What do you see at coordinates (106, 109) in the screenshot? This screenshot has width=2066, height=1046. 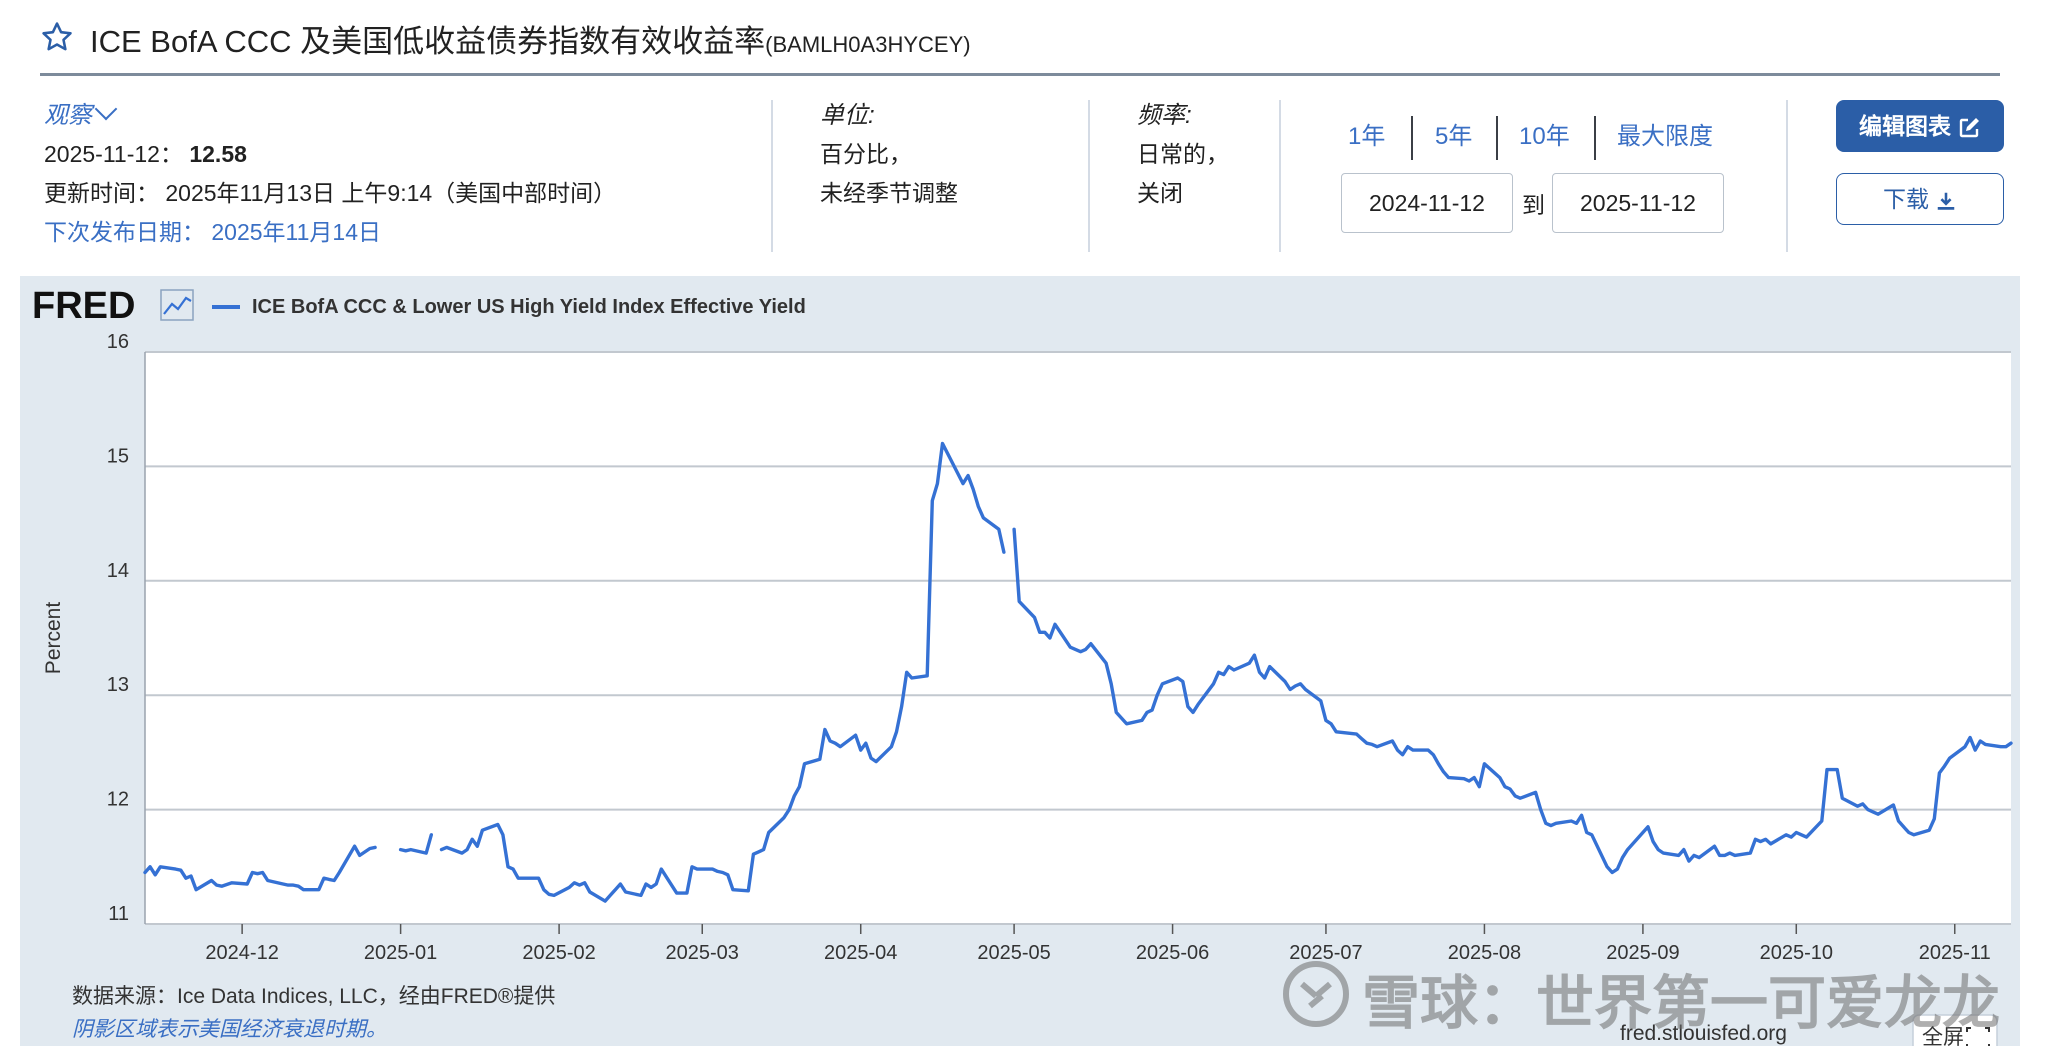 I see `chevron-down-icon` at bounding box center [106, 109].